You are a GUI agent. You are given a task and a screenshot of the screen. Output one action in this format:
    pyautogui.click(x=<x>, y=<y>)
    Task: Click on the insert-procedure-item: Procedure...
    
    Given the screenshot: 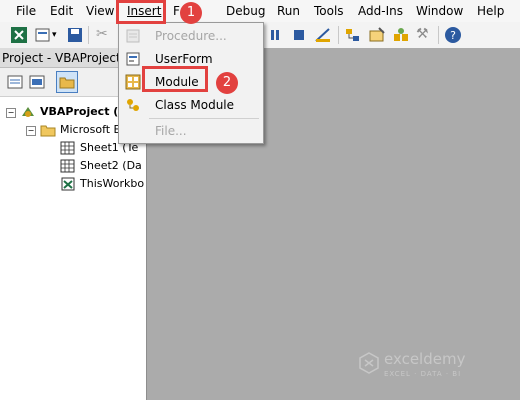 What is the action you would take?
    pyautogui.click(x=191, y=36)
    